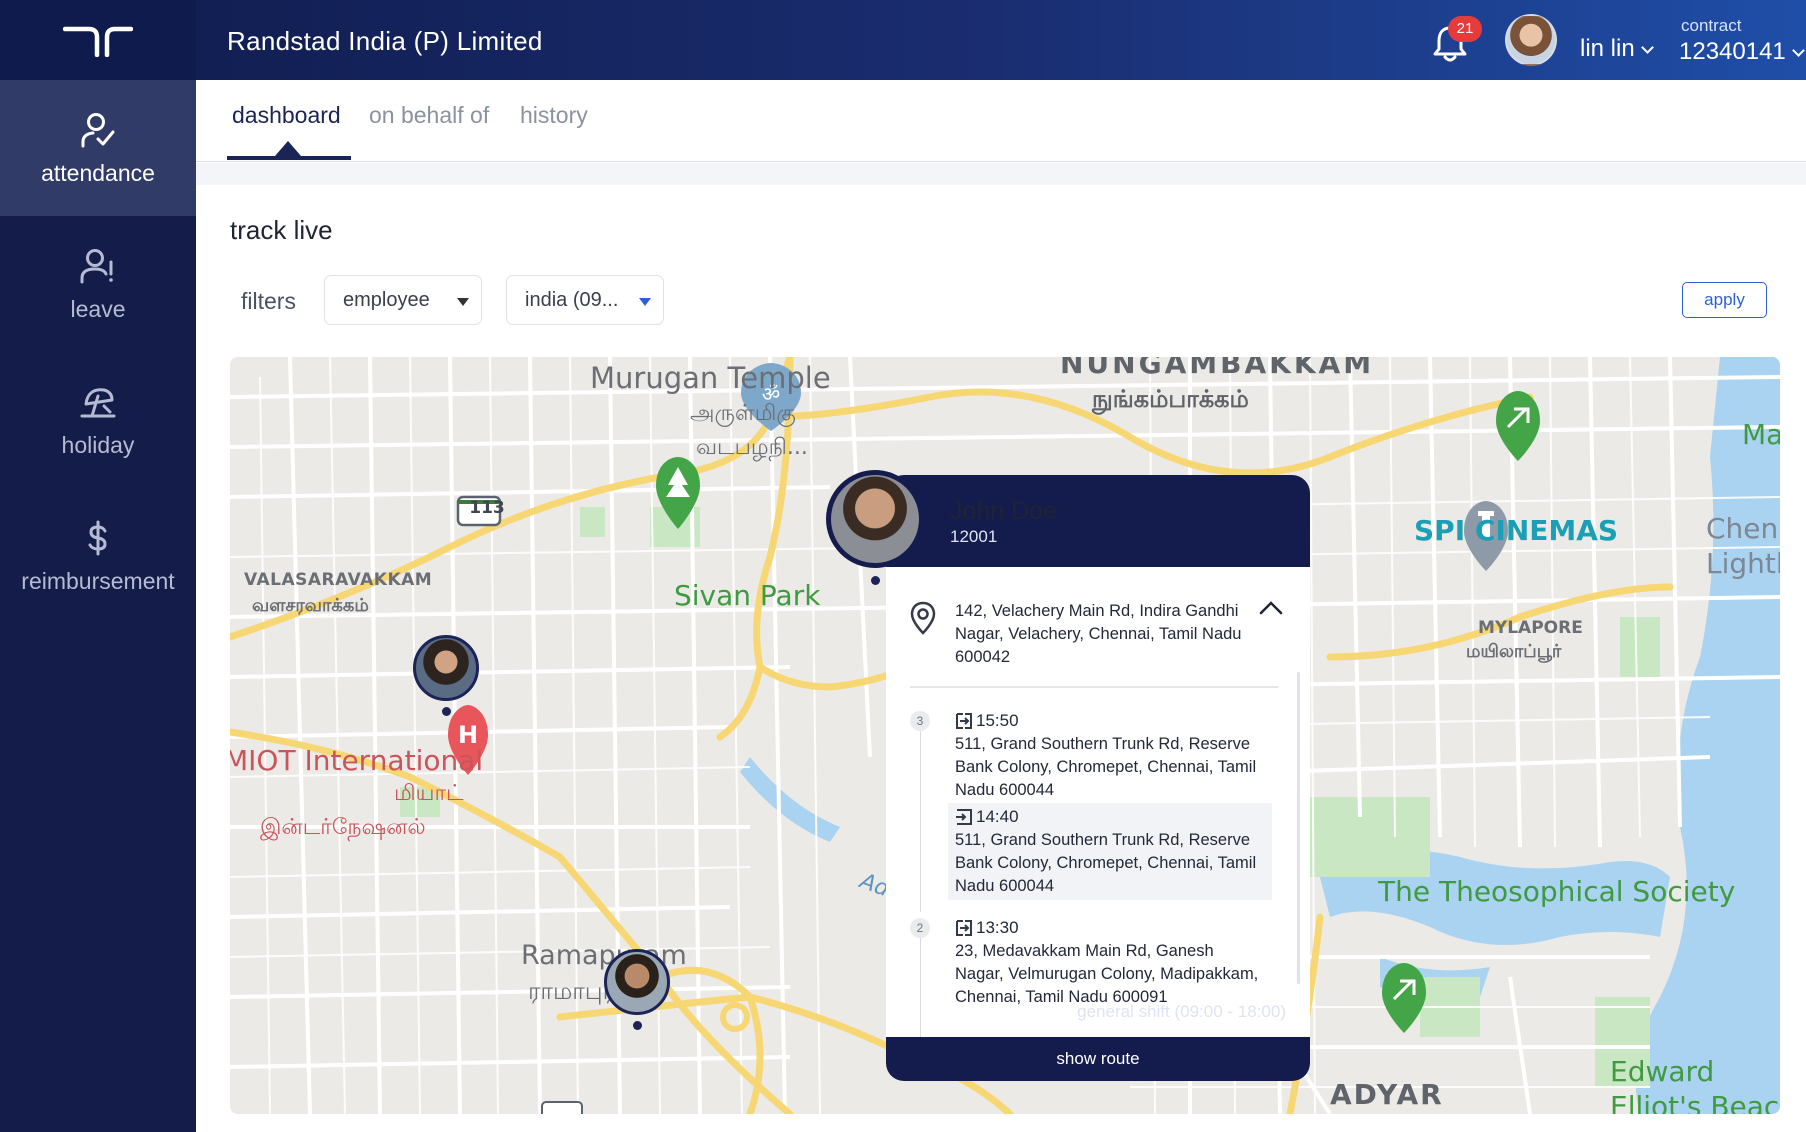 This screenshot has height=1132, width=1806. What do you see at coordinates (1004, 511) in the screenshot?
I see `employee-name: John Doe` at bounding box center [1004, 511].